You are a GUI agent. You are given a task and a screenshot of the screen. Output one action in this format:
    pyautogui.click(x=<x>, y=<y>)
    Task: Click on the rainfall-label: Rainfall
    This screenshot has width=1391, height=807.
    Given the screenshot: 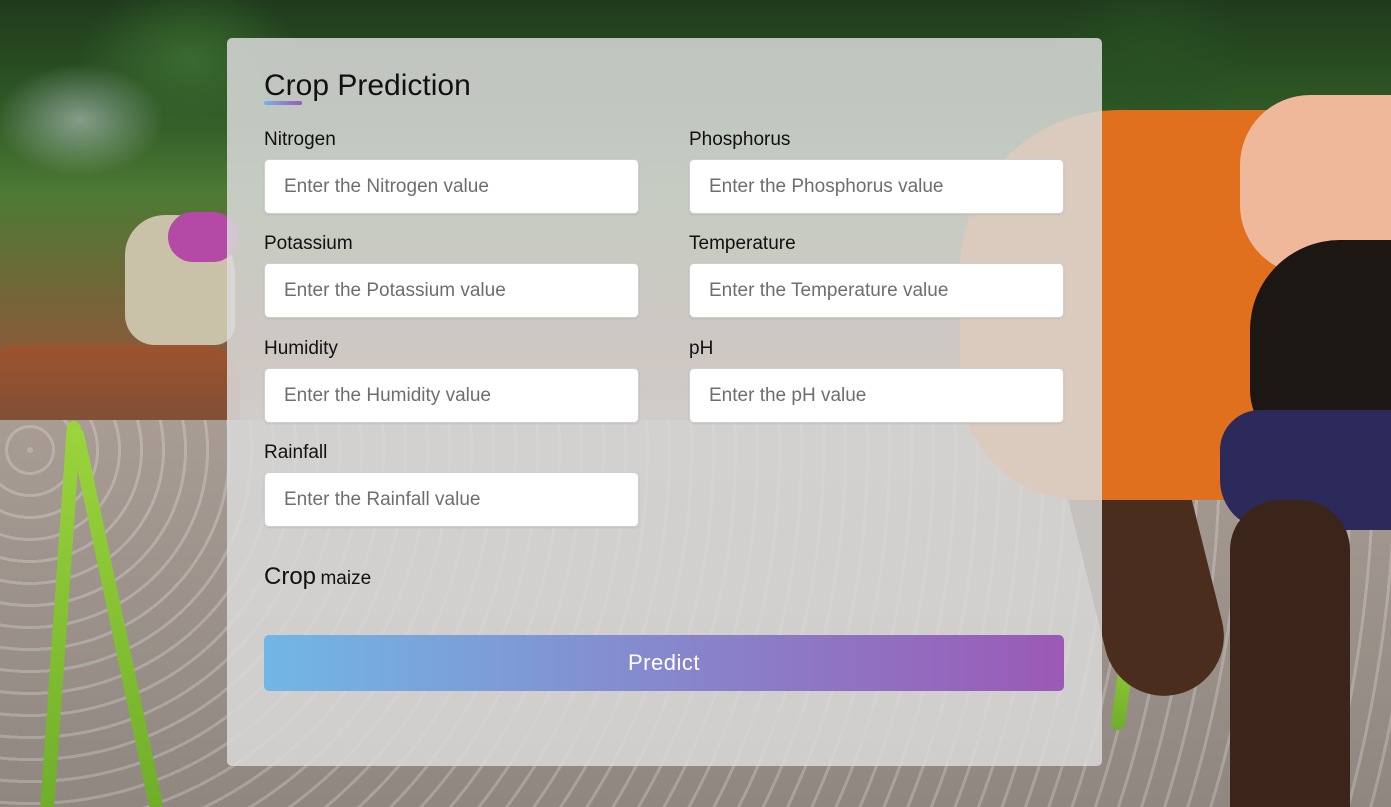 What is the action you would take?
    pyautogui.click(x=296, y=452)
    